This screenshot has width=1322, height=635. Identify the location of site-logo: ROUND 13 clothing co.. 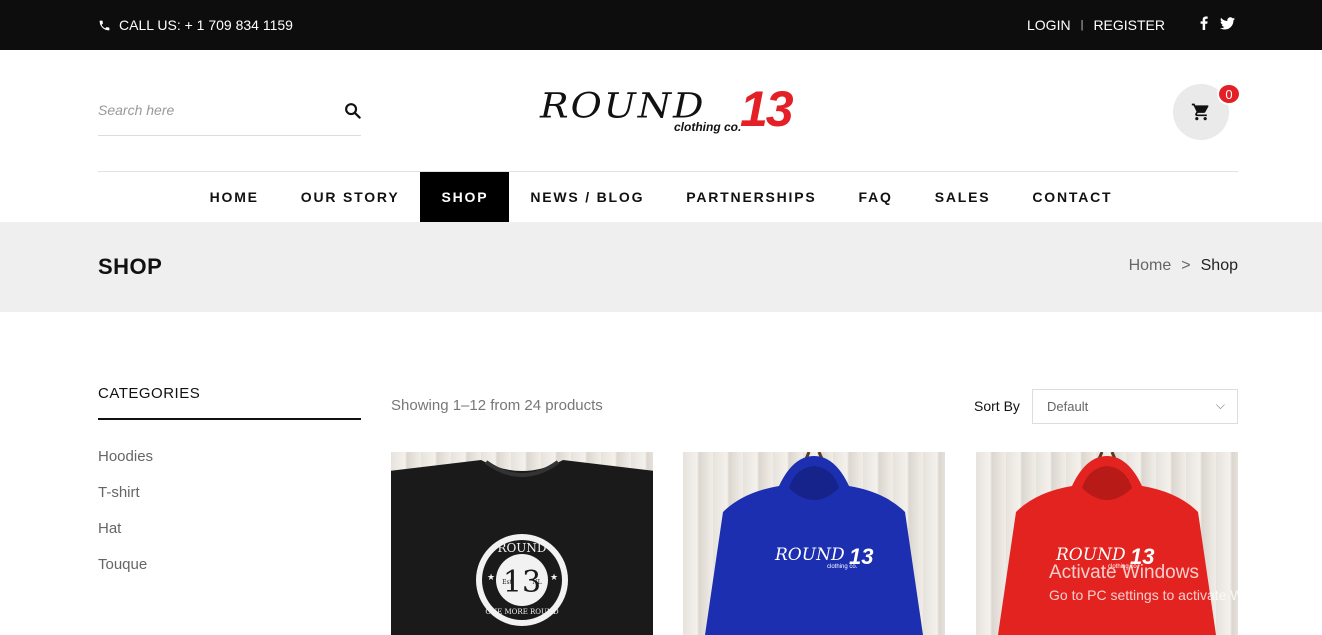
(670, 110).